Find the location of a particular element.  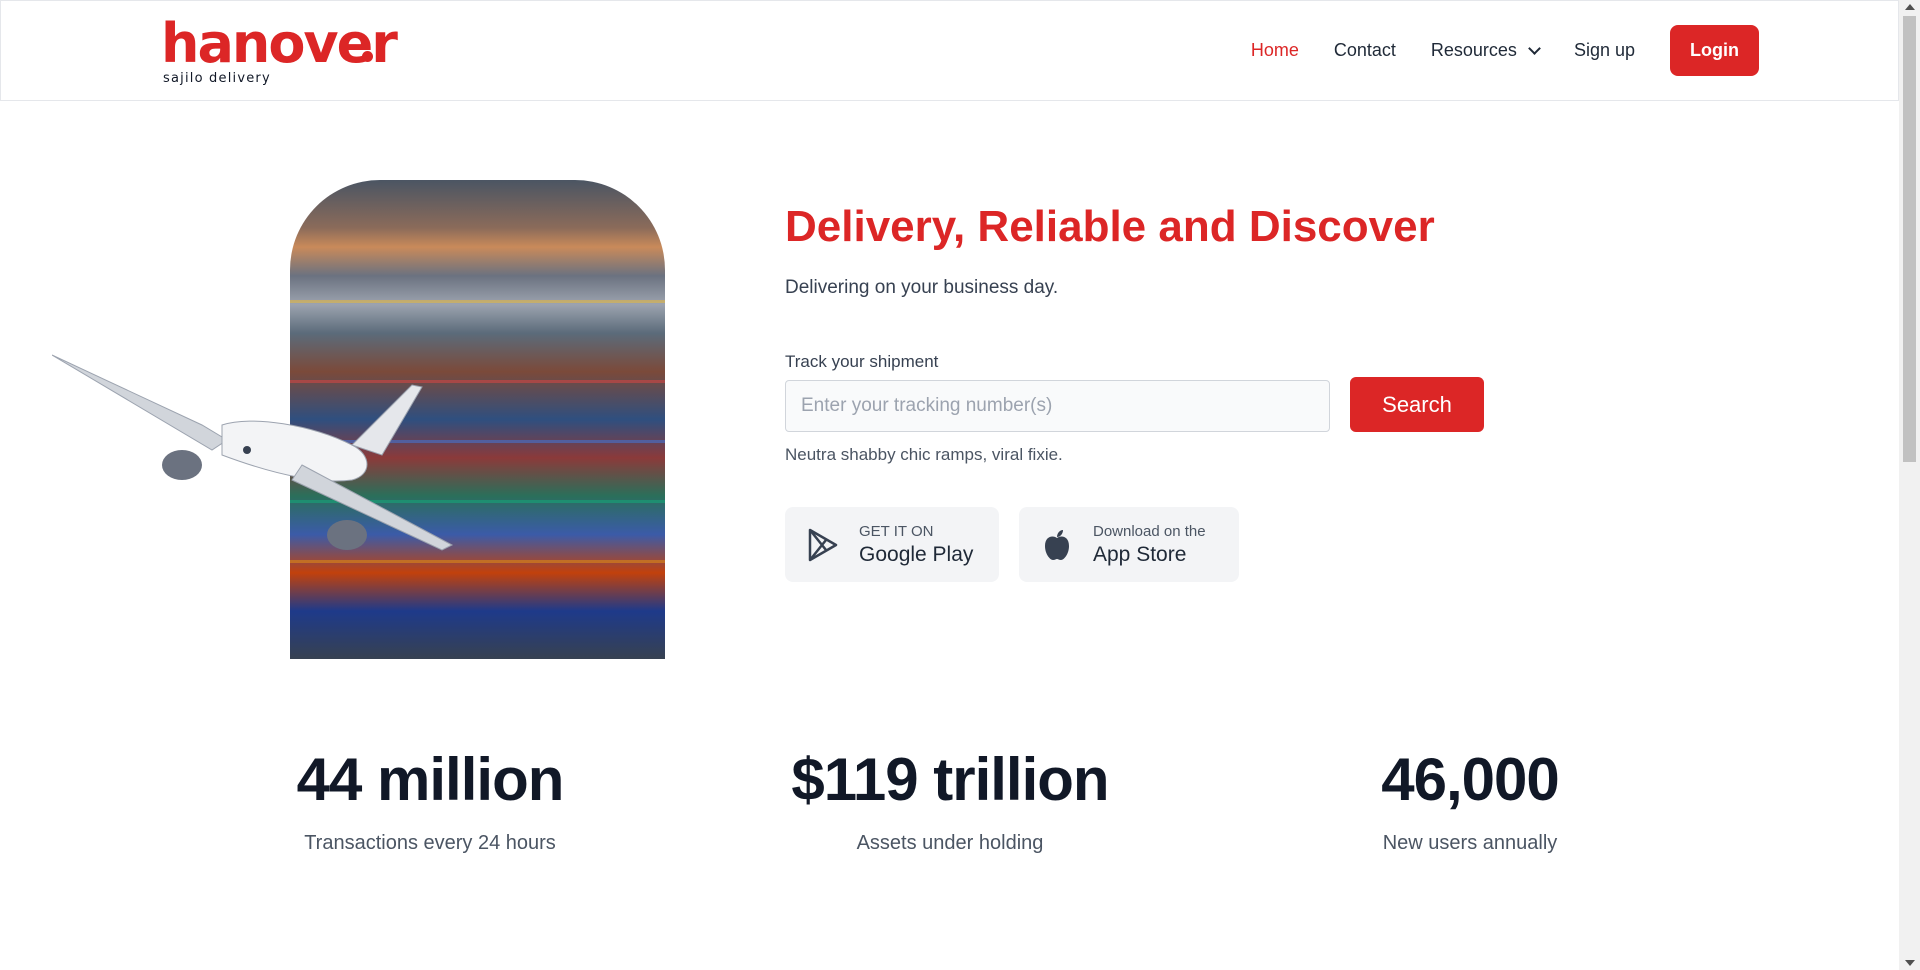

apple-icon is located at coordinates (1057, 544).